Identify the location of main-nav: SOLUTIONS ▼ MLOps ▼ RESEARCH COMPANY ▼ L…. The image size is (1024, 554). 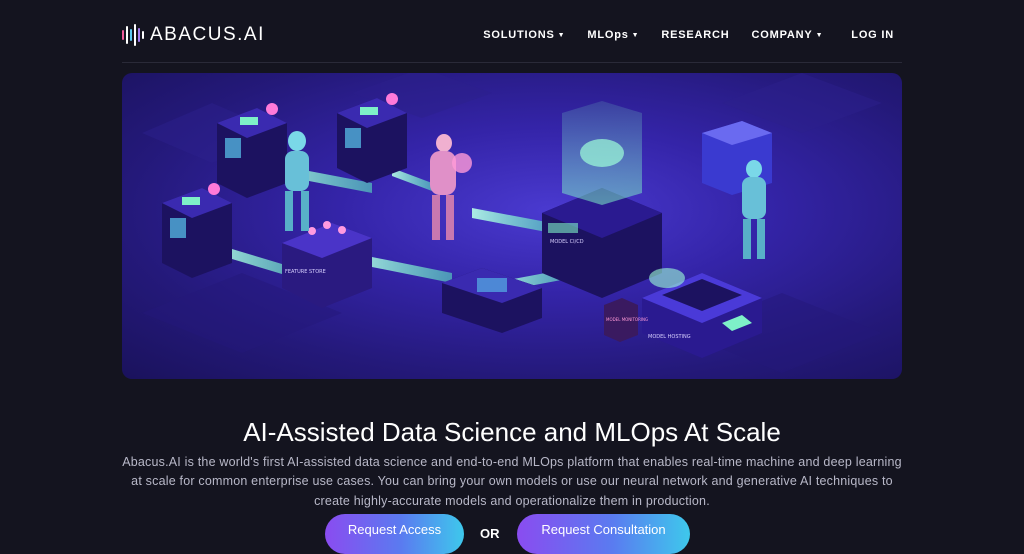
(677, 35).